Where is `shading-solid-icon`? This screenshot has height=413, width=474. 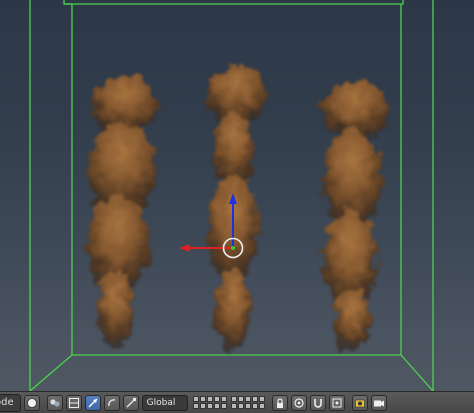 shading-solid-icon is located at coordinates (31, 402).